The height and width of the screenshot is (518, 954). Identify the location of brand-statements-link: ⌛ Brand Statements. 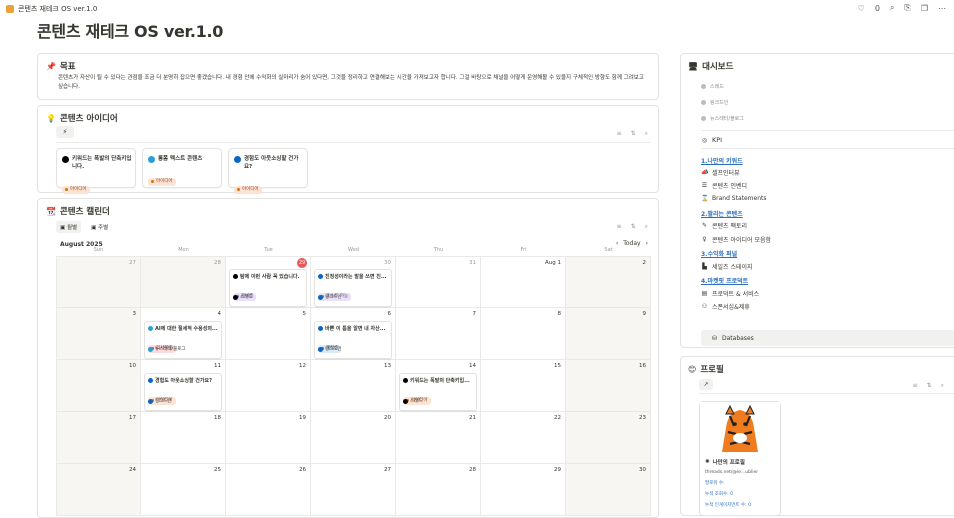
(733, 198).